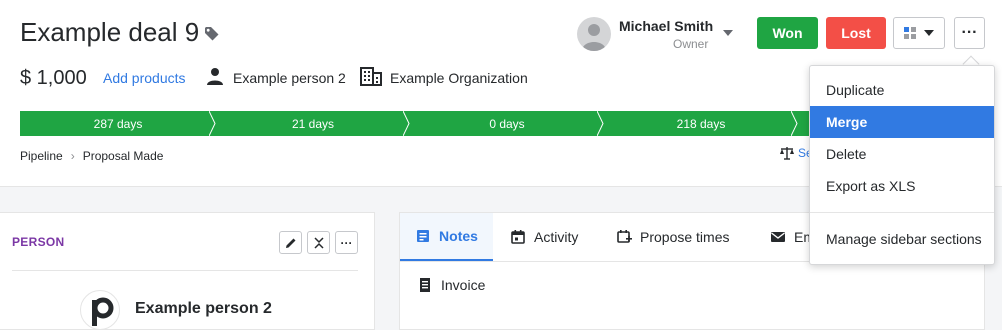 The width and height of the screenshot is (1002, 330). Describe the element at coordinates (458, 236) in the screenshot. I see `tab-notes-label: Notes` at that location.